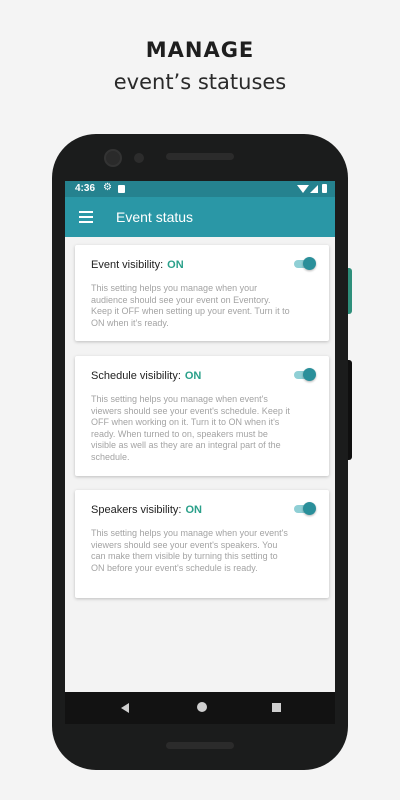 This screenshot has width=400, height=800. What do you see at coordinates (200, 50) in the screenshot?
I see `promo-headline: MANAGE` at bounding box center [200, 50].